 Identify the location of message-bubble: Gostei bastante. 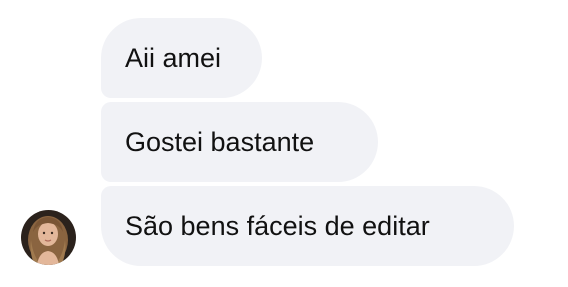
(239, 142).